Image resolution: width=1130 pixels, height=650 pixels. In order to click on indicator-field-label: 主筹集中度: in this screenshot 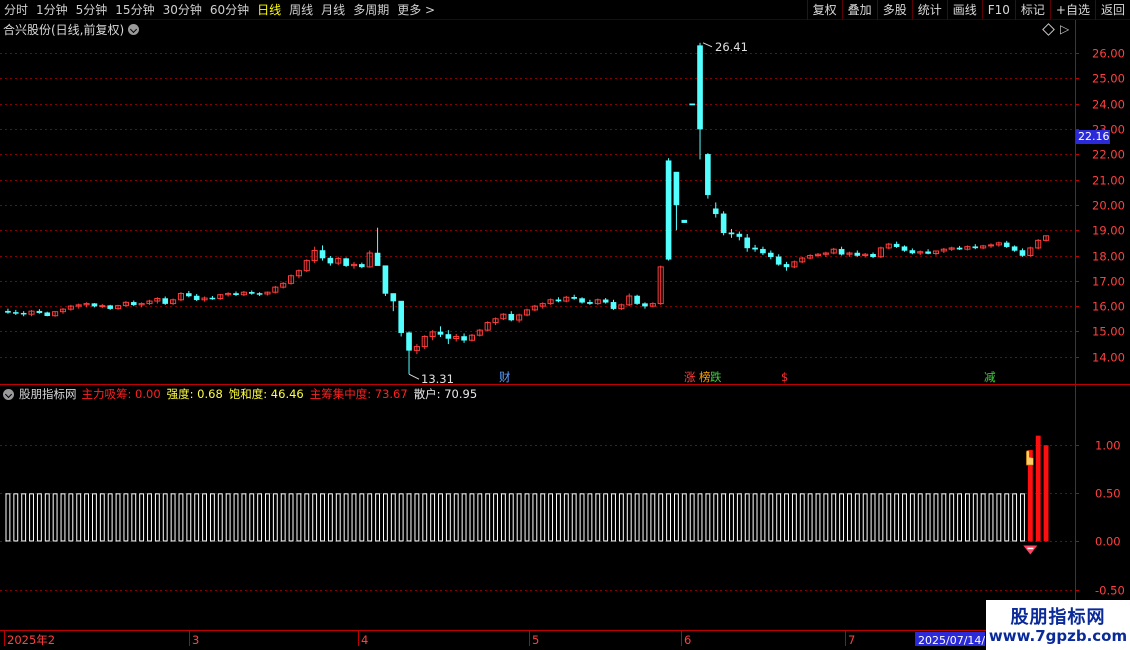, I will do `click(340, 394)`.